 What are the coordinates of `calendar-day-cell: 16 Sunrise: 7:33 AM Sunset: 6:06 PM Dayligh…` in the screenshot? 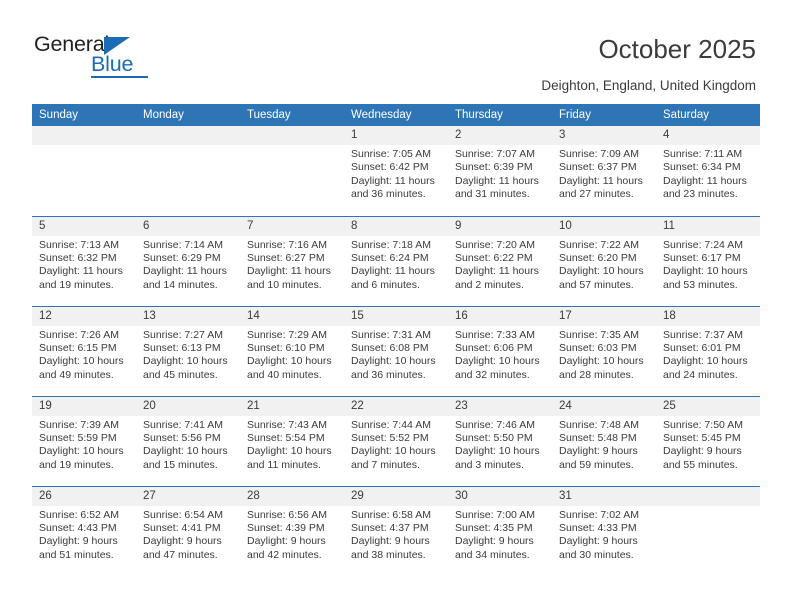 It's located at (500, 350).